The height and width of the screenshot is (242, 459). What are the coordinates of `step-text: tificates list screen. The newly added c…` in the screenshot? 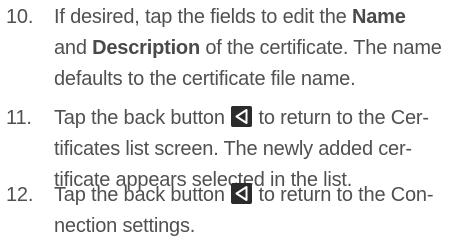 It's located at (233, 149).